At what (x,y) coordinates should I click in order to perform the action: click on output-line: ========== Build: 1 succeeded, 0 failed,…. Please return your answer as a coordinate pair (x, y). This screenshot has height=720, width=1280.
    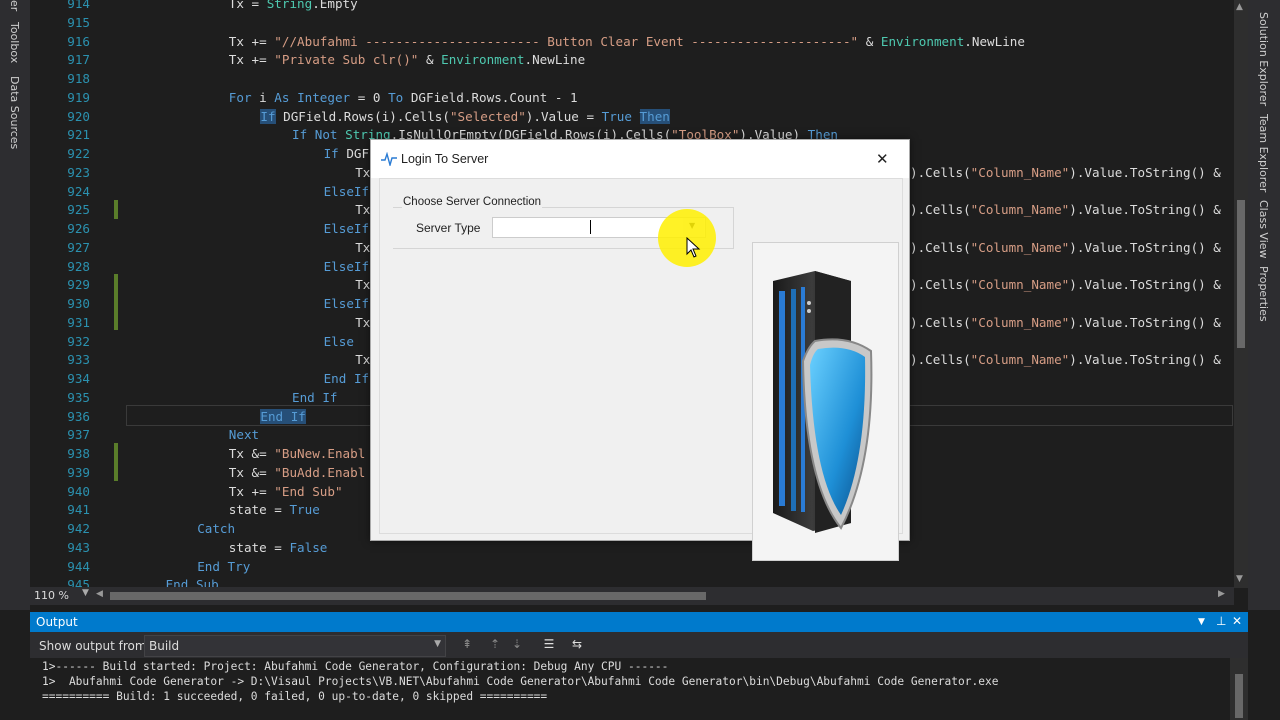
    Looking at the image, I should click on (295, 696).